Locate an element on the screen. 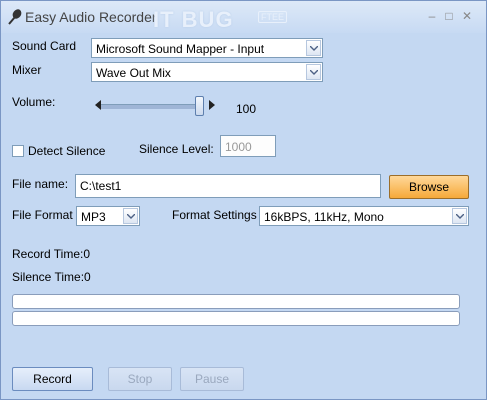 The width and height of the screenshot is (487, 400). sound-card-label: Sound Card is located at coordinates (44, 46).